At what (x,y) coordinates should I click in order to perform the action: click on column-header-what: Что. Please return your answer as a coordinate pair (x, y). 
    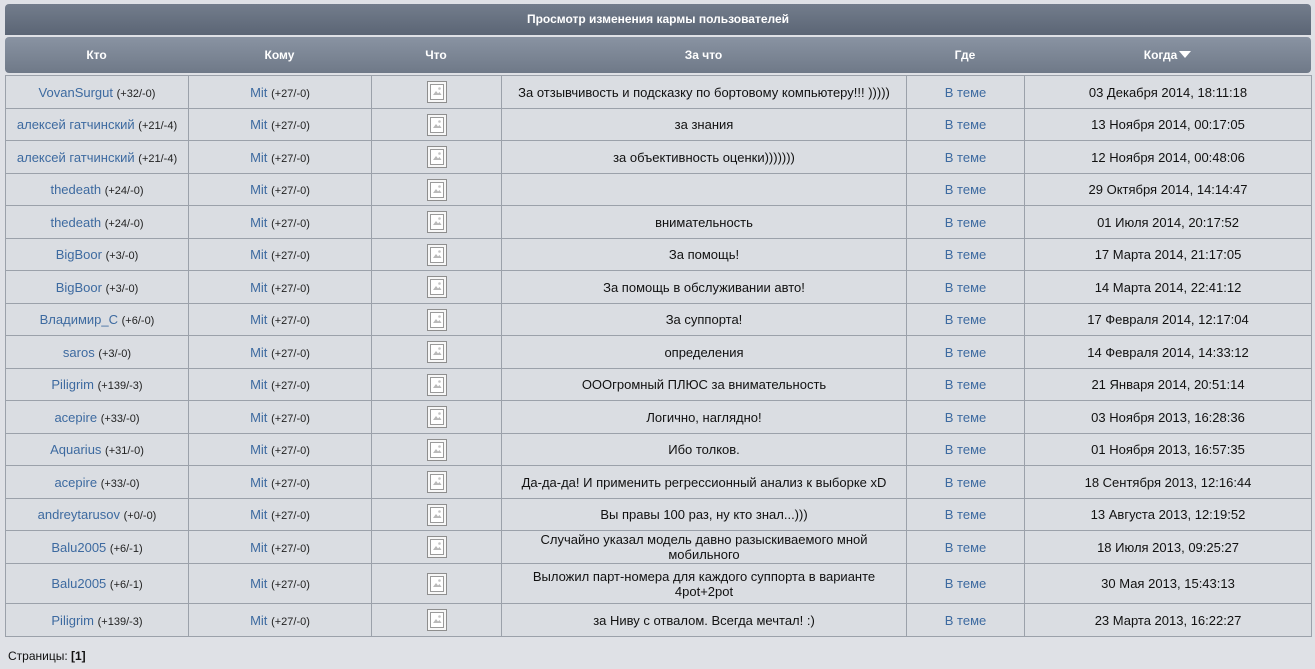
    Looking at the image, I should click on (436, 55).